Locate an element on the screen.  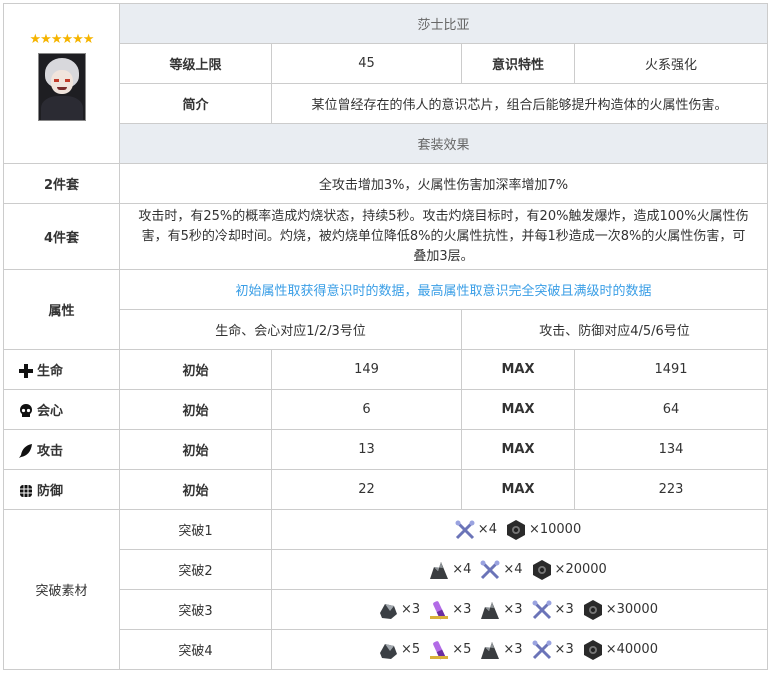
material-count: ×10000 is located at coordinates (555, 529).